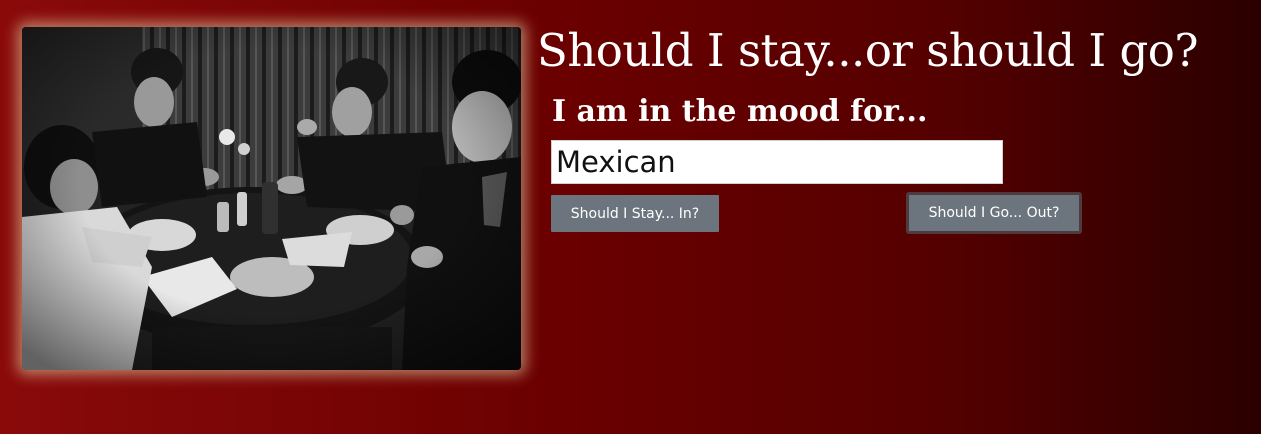  What do you see at coordinates (994, 213) in the screenshot?
I see `go-out-button: Should I Go... Out?` at bounding box center [994, 213].